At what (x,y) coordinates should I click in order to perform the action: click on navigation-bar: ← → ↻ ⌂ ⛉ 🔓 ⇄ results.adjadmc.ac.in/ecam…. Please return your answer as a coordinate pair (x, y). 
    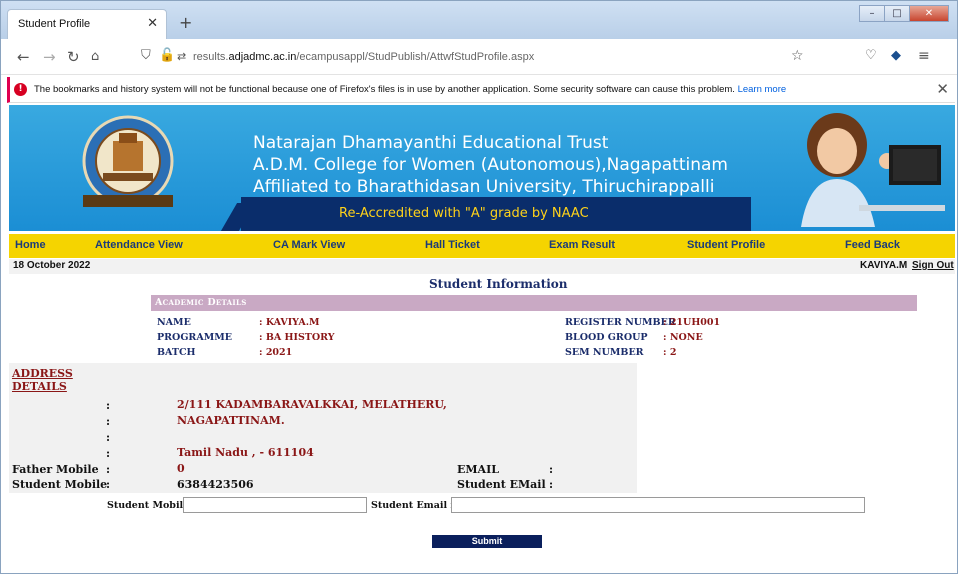
    Looking at the image, I should click on (479, 57).